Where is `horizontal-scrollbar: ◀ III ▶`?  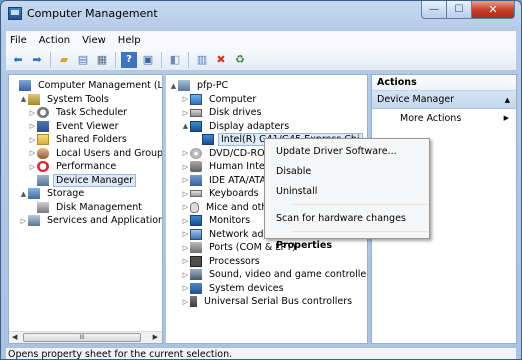 horizontal-scrollbar: ◀ III ▶ is located at coordinates (85, 337).